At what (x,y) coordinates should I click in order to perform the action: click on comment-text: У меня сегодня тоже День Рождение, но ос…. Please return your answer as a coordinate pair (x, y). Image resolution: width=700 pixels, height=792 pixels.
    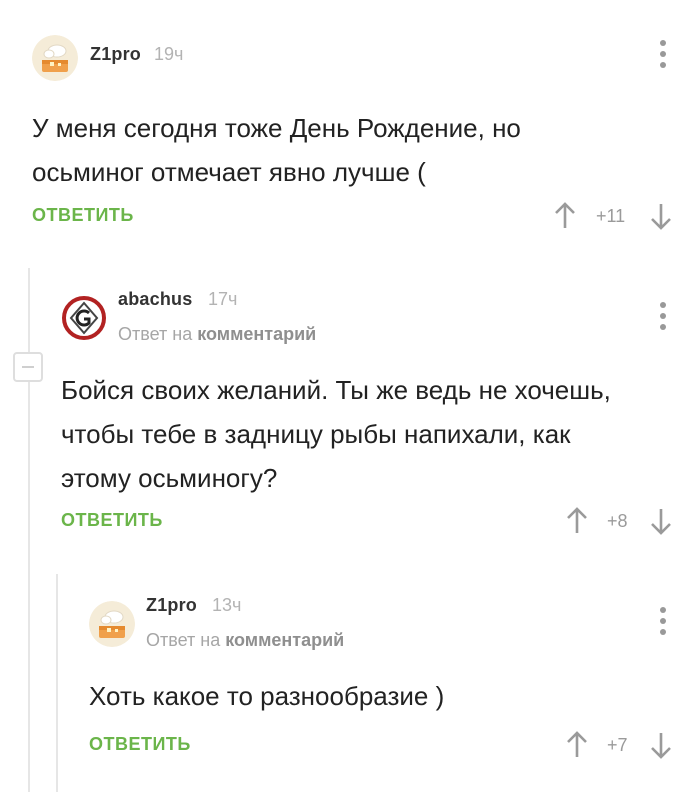
    Looking at the image, I should click on (276, 150).